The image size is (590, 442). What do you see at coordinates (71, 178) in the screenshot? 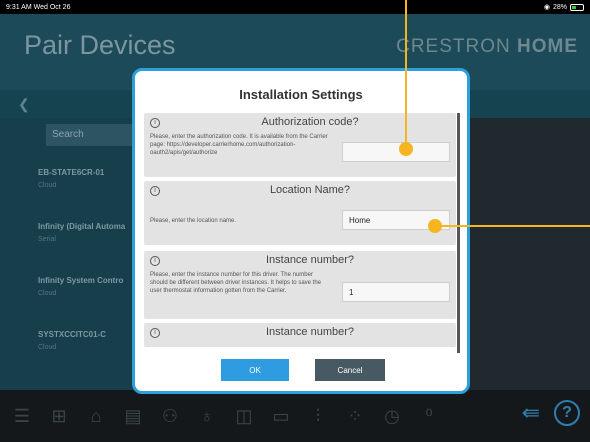
I see `device-item: EB-STATE6CR-01 Cloud` at bounding box center [71, 178].